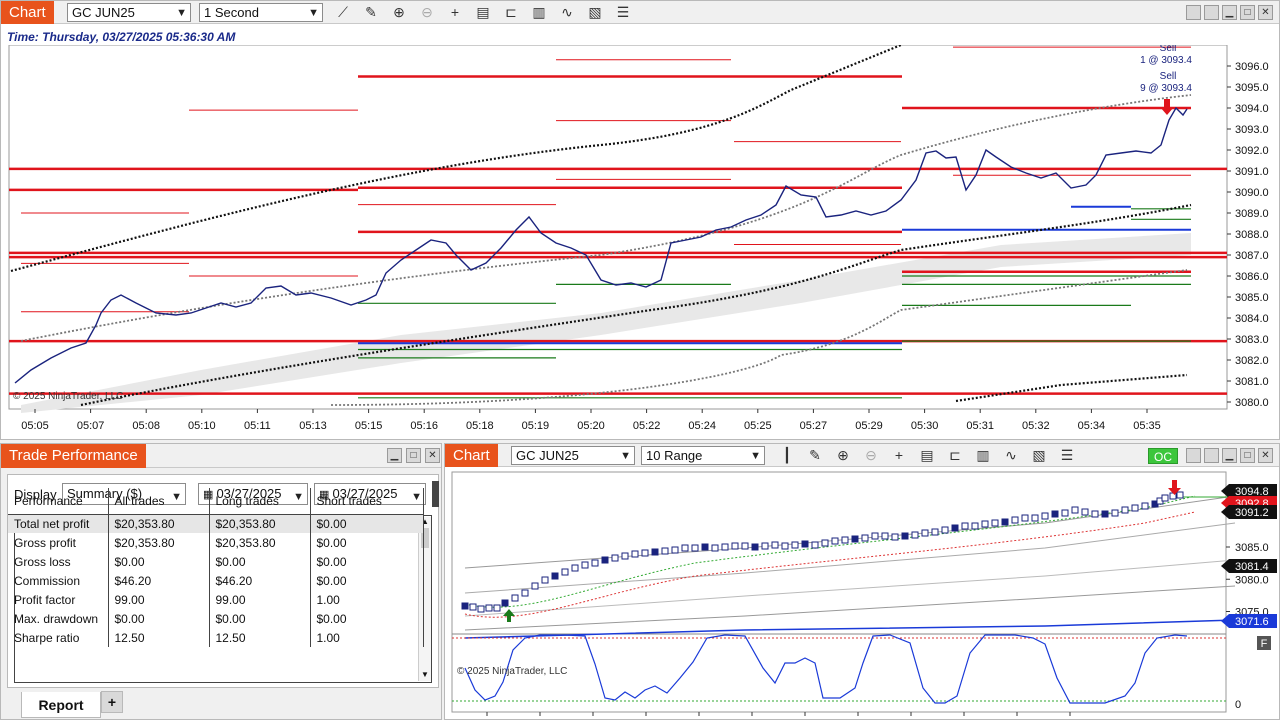 Image resolution: width=1280 pixels, height=720 pixels. Describe the element at coordinates (257, 426) in the screenshot. I see `x-tick-label: 05:11` at that location.